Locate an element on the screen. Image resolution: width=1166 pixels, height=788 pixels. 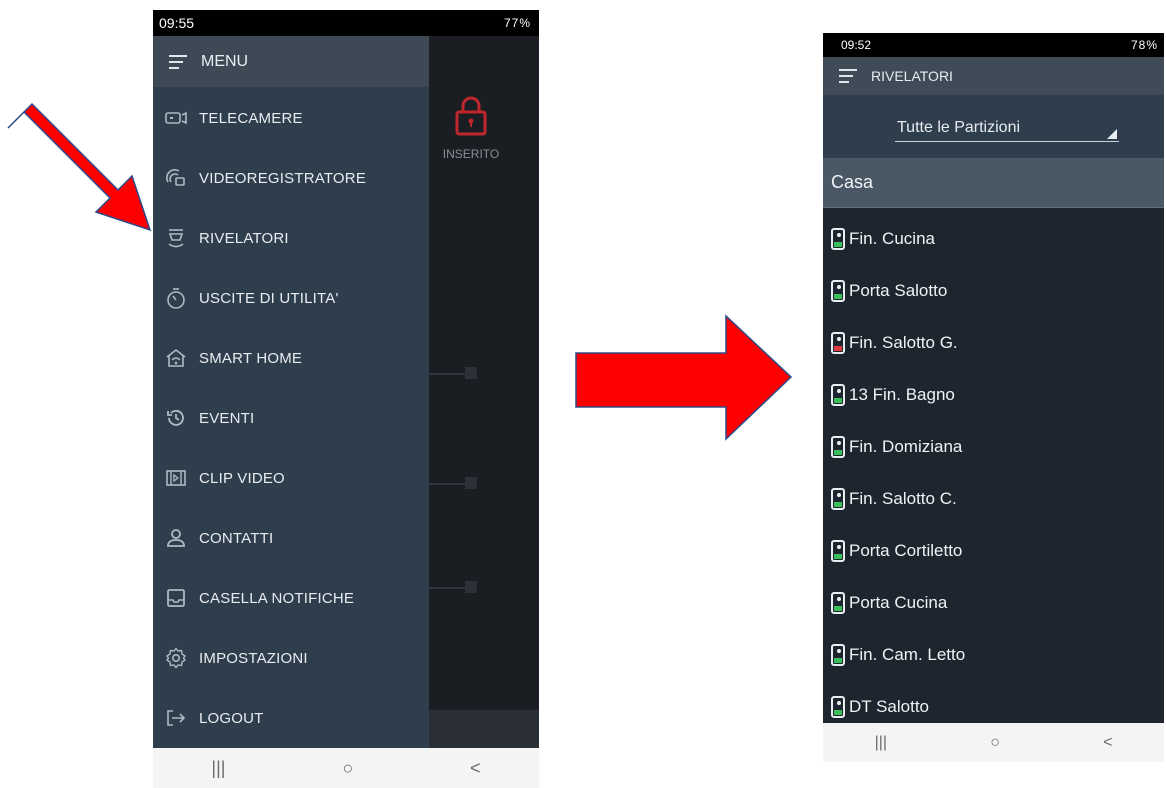
status-time: 09:52 is located at coordinates (856, 45).